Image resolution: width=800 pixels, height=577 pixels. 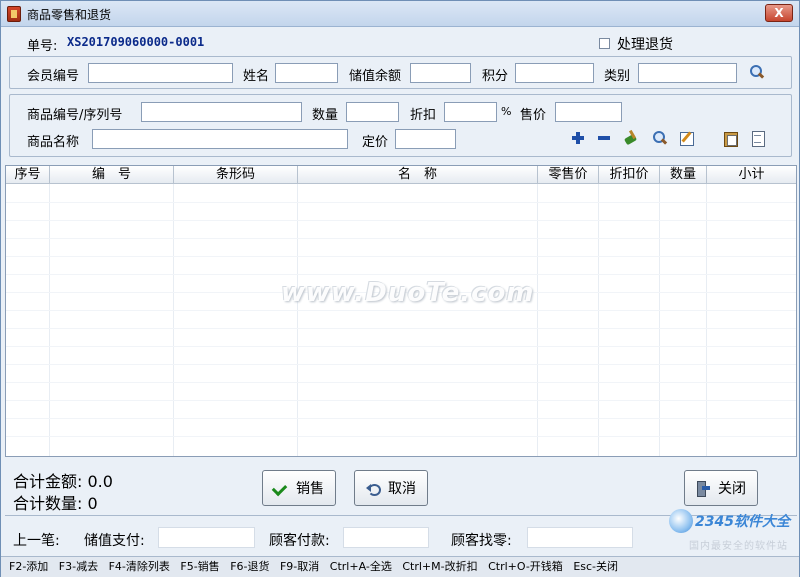 I want to click on product-search-icon, so click(x=660, y=138).